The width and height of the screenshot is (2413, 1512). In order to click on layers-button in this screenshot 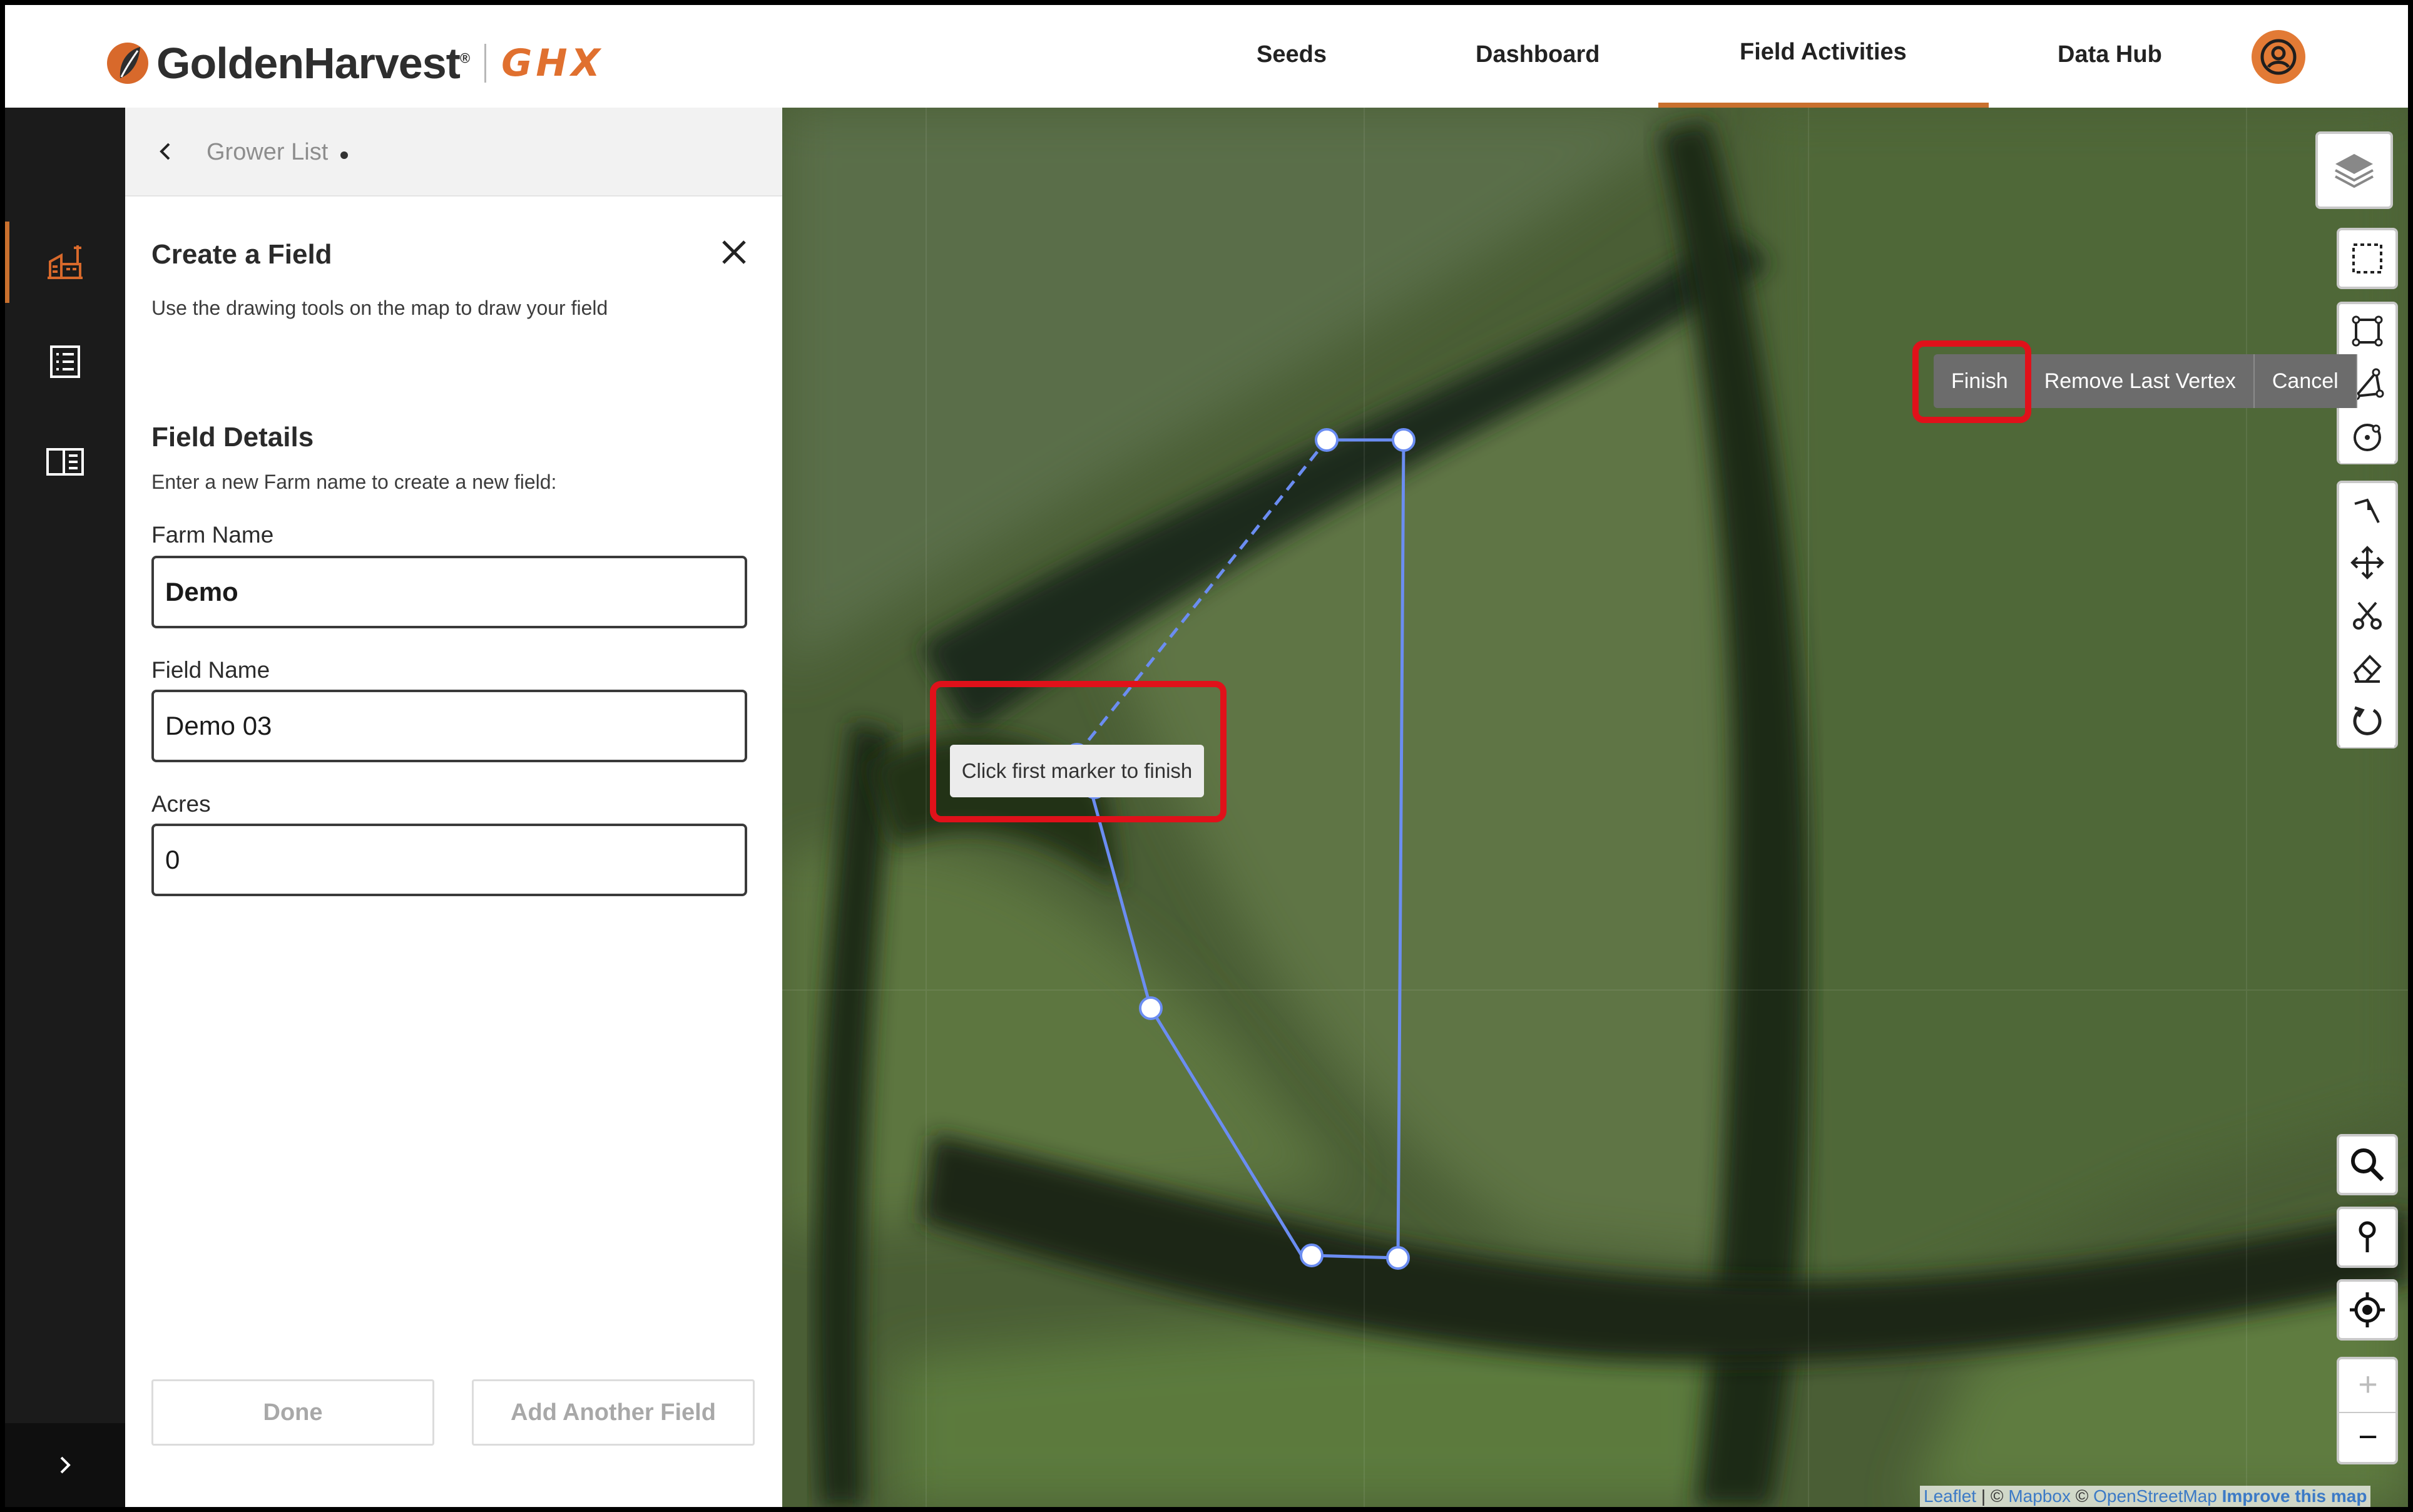, I will do `click(2354, 170)`.